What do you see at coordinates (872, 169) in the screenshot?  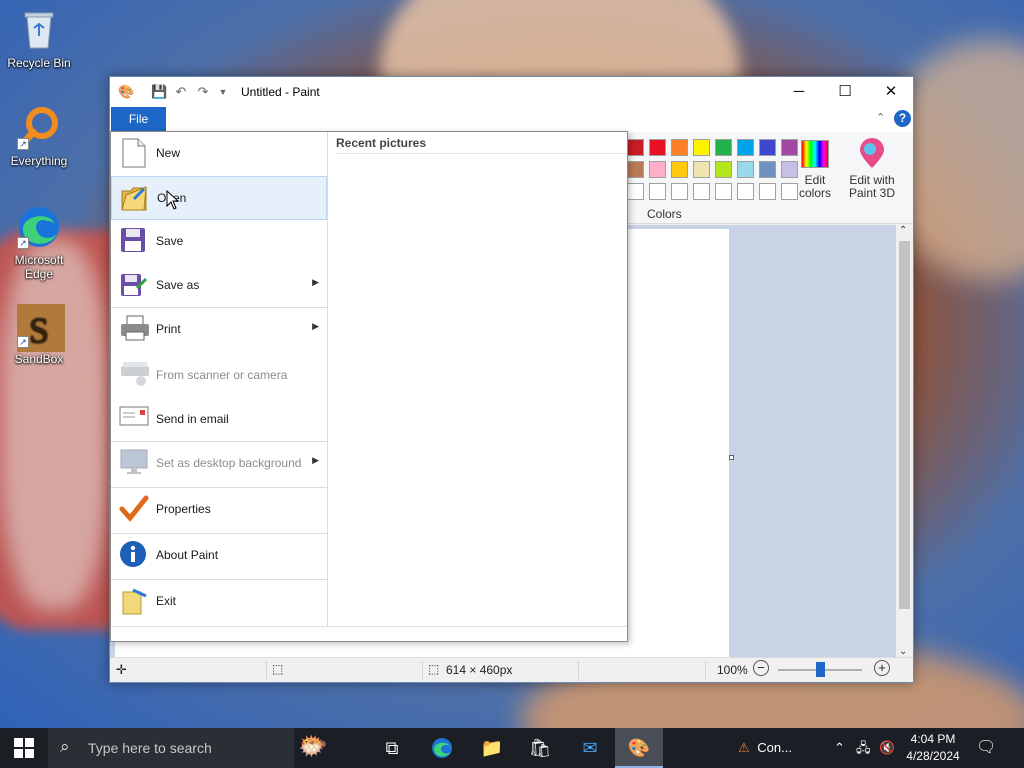 I see `edit-with-paint3d-button: Edit with Paint 3D` at bounding box center [872, 169].